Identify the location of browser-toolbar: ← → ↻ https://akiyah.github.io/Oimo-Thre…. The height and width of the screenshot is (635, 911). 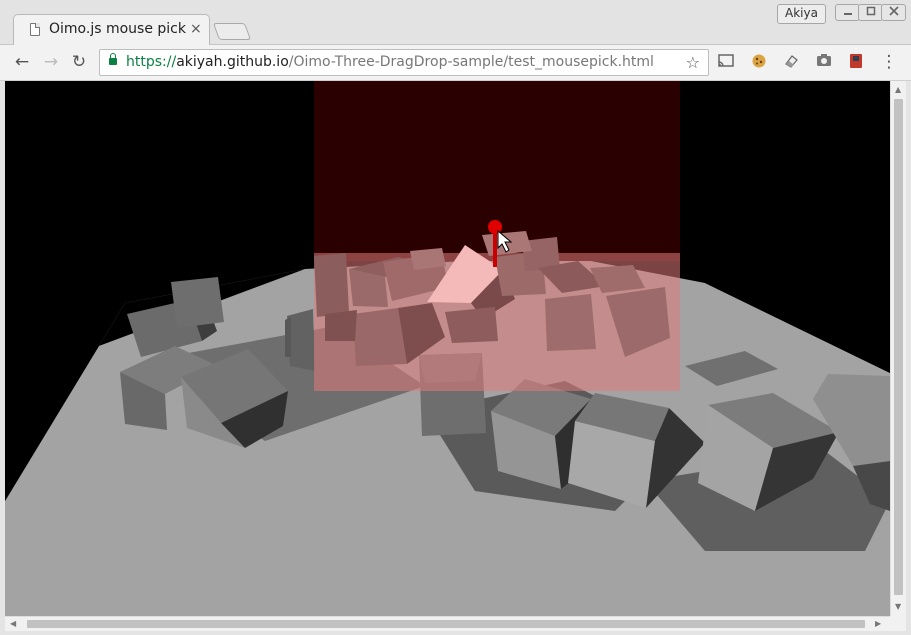
(455, 63).